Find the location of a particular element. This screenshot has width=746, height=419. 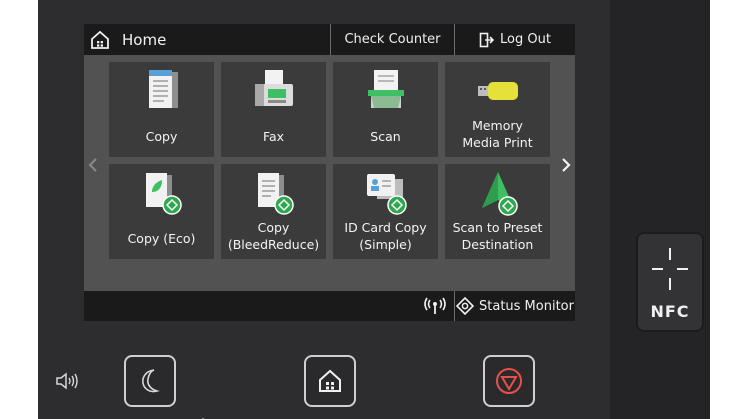

check-counter-label: Check Counter is located at coordinates (392, 39).